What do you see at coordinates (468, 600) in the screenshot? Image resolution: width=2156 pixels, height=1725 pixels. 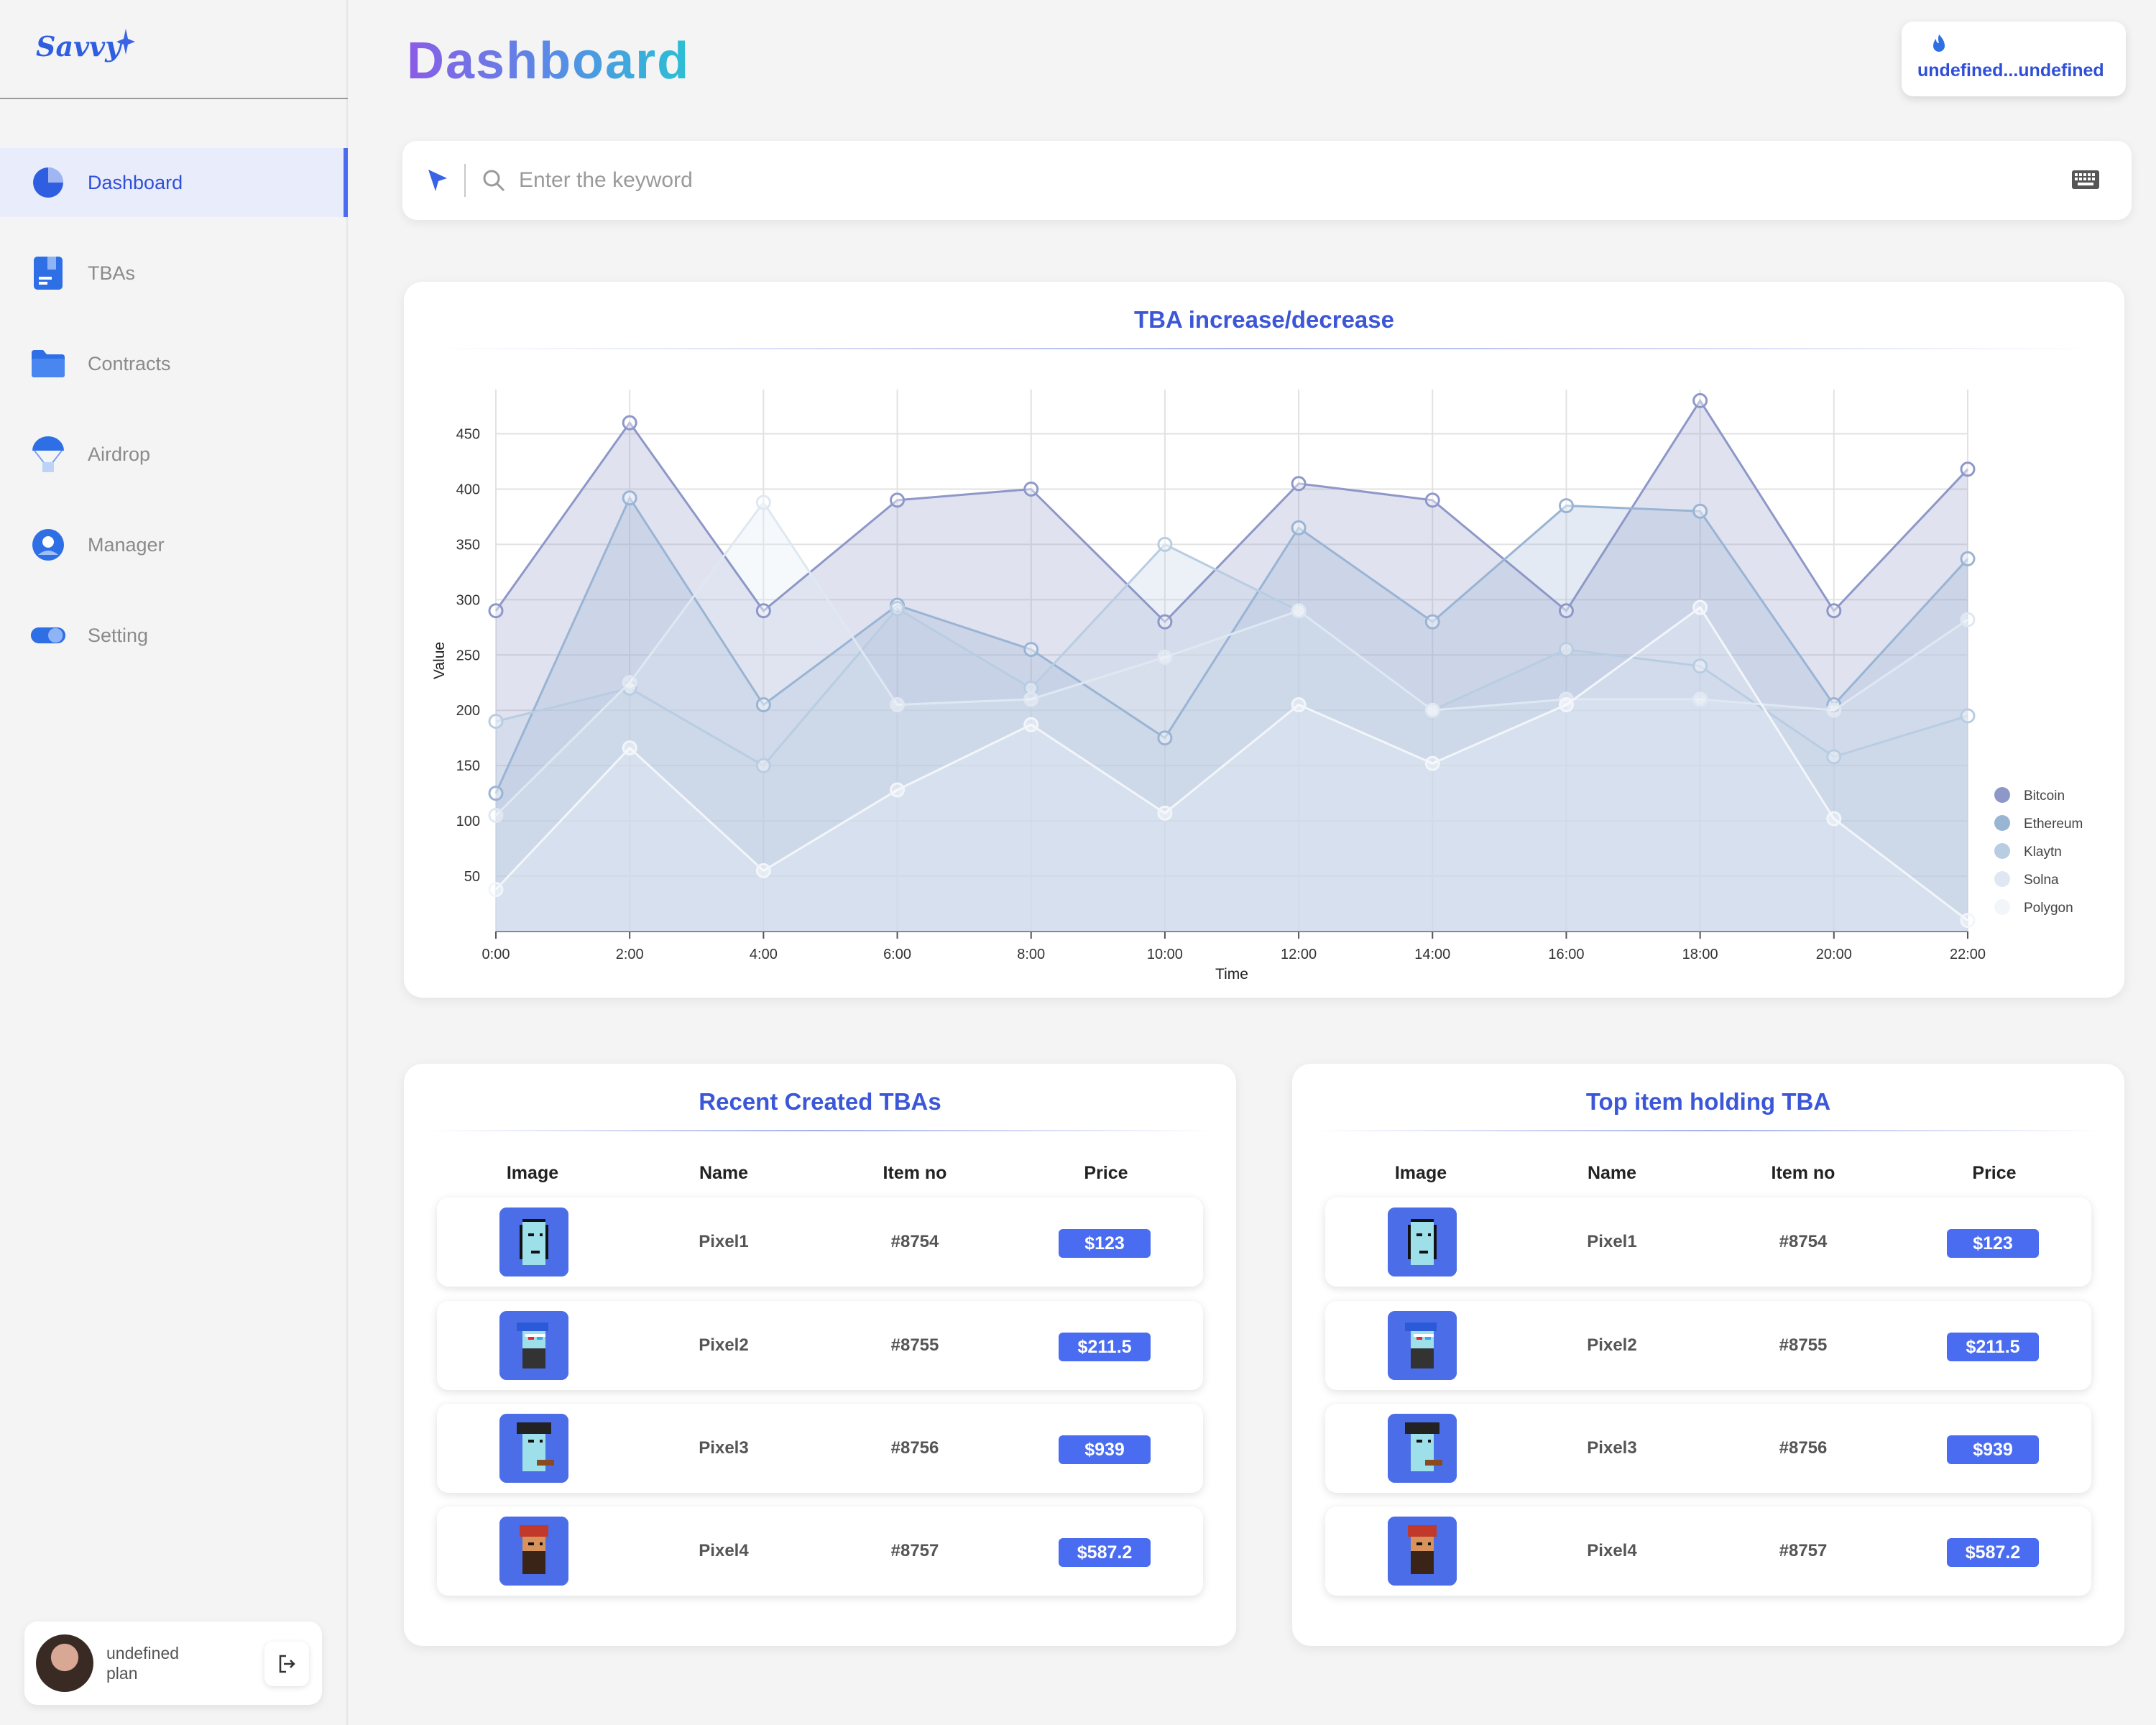 I see `y-tick-label: 300` at bounding box center [468, 600].